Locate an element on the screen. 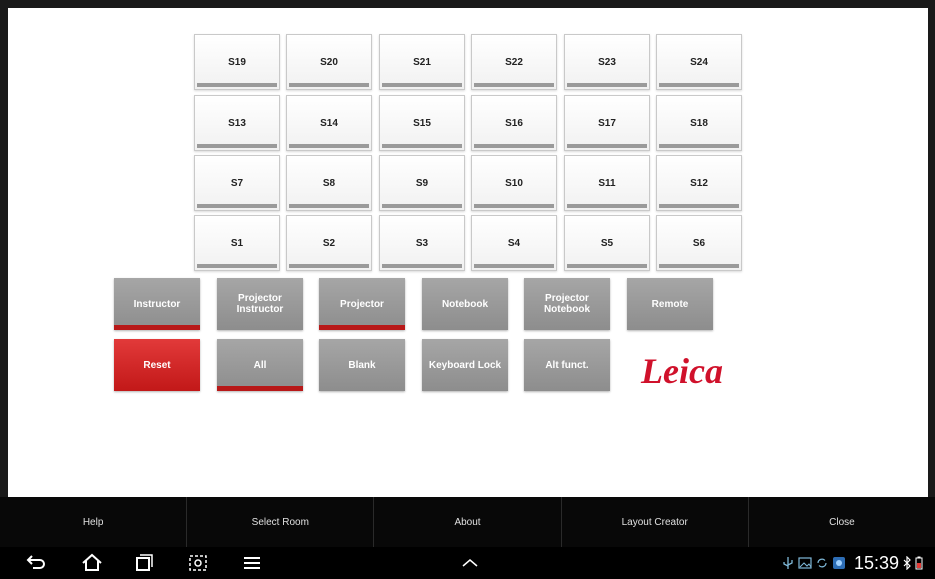  seat-label: S6 is located at coordinates (699, 243).